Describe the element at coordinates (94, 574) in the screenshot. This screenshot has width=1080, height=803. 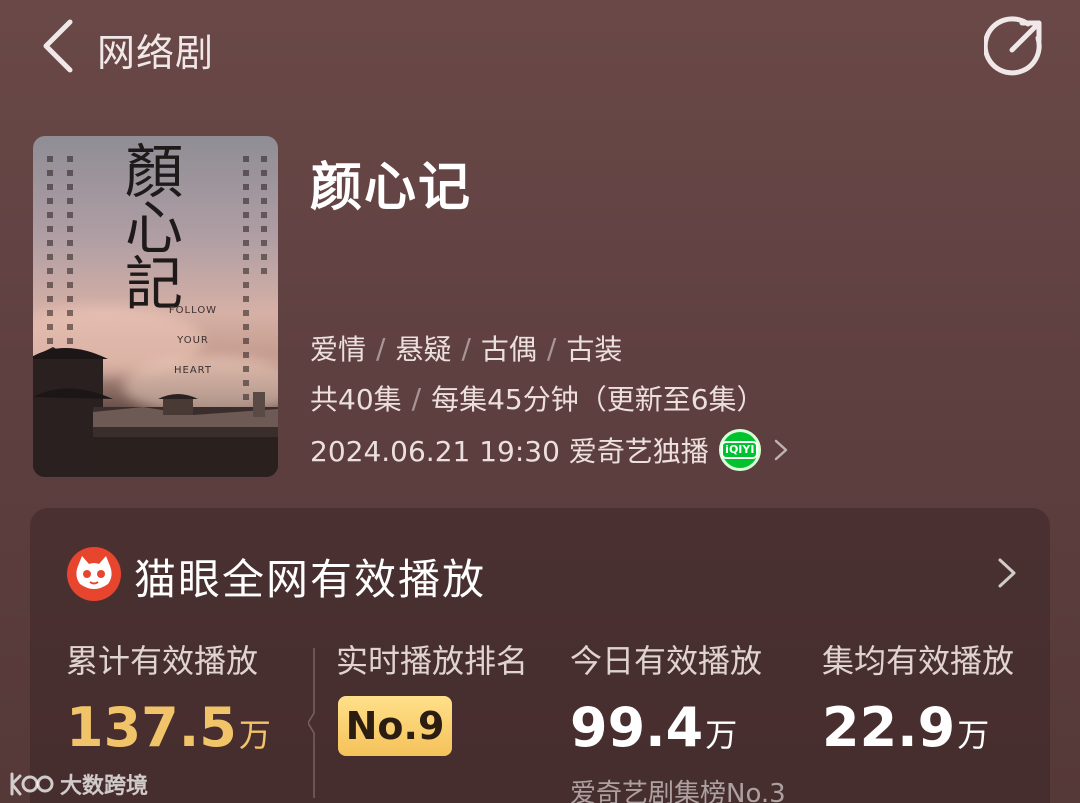
I see `maoyan-cat-icon` at that location.